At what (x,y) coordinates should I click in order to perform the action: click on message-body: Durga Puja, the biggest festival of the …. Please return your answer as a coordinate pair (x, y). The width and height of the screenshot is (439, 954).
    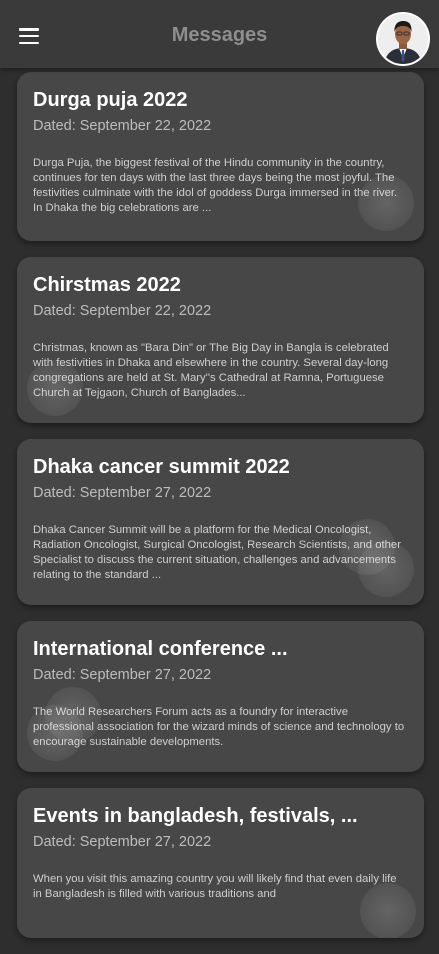
    Looking at the image, I should click on (215, 185).